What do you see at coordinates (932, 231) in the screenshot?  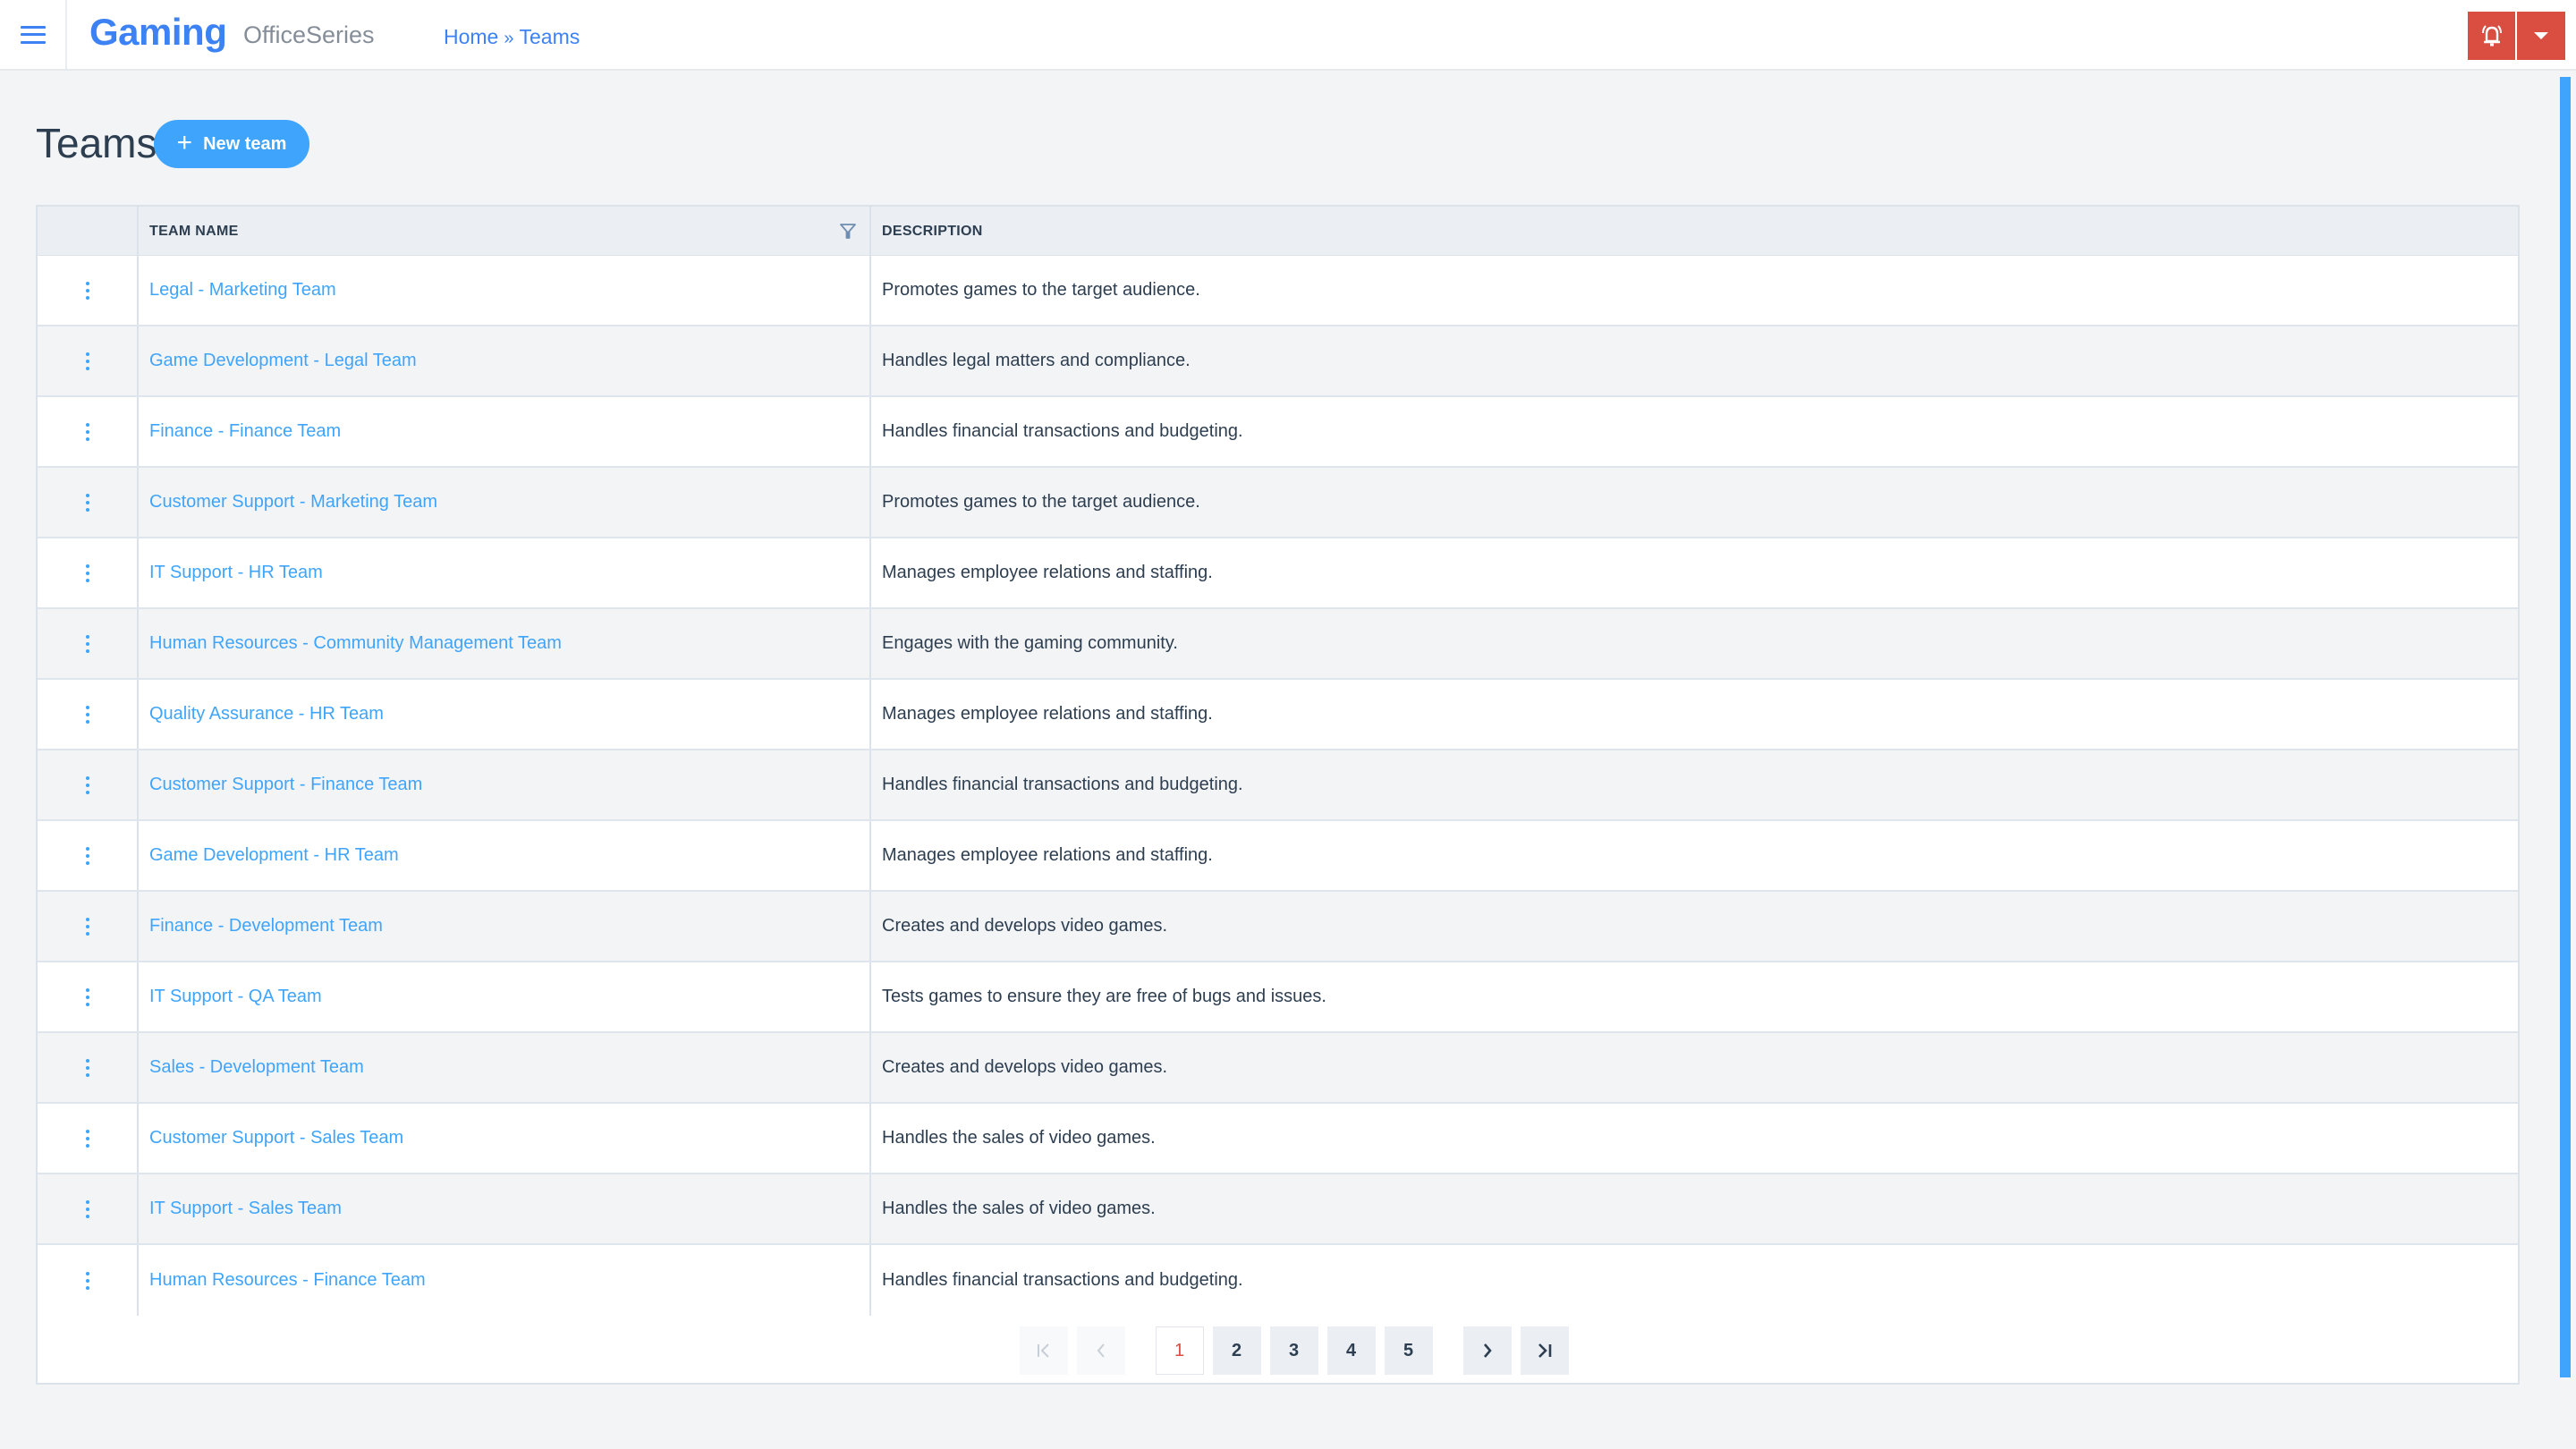 I see `column-header-description-label: DESCRIPTION` at bounding box center [932, 231].